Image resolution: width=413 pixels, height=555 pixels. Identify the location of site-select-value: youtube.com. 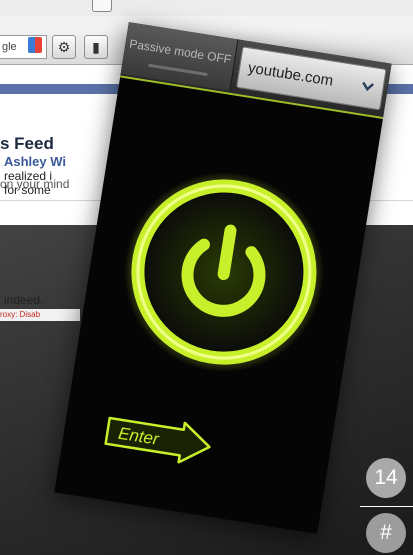
(290, 74).